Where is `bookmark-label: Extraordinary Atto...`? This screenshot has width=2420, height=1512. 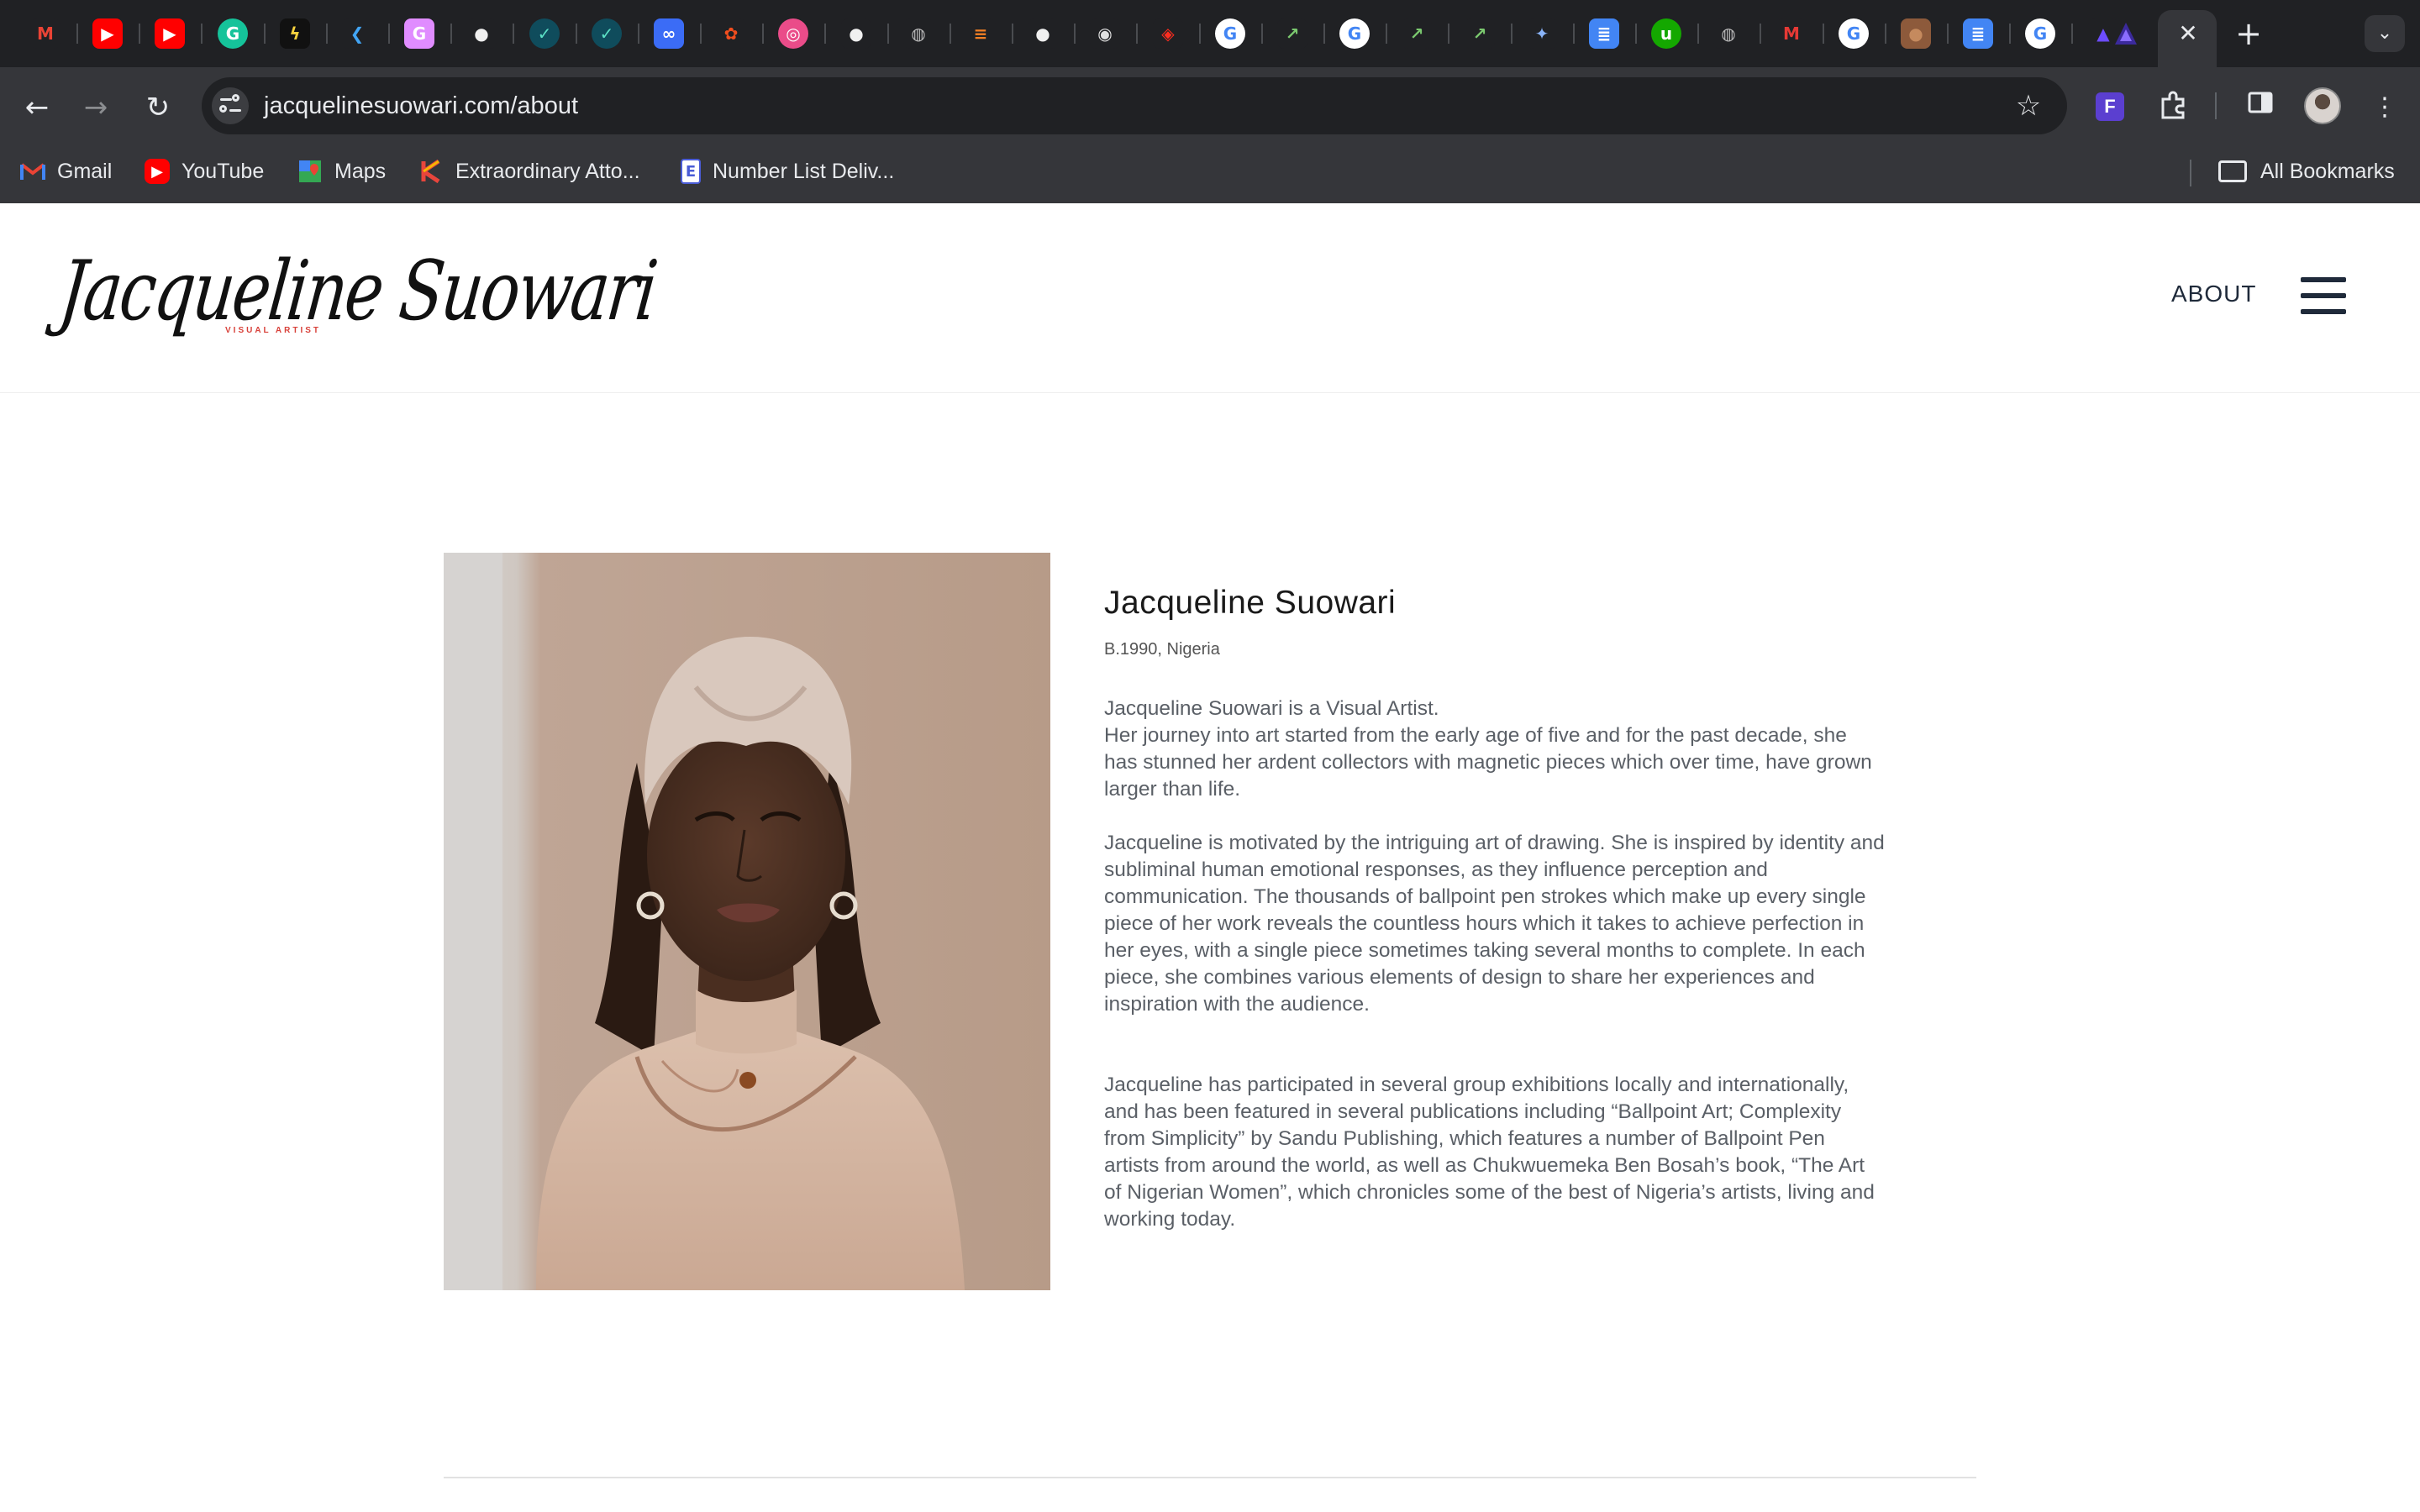
bookmark-label: Extraordinary Atto... is located at coordinates (547, 171).